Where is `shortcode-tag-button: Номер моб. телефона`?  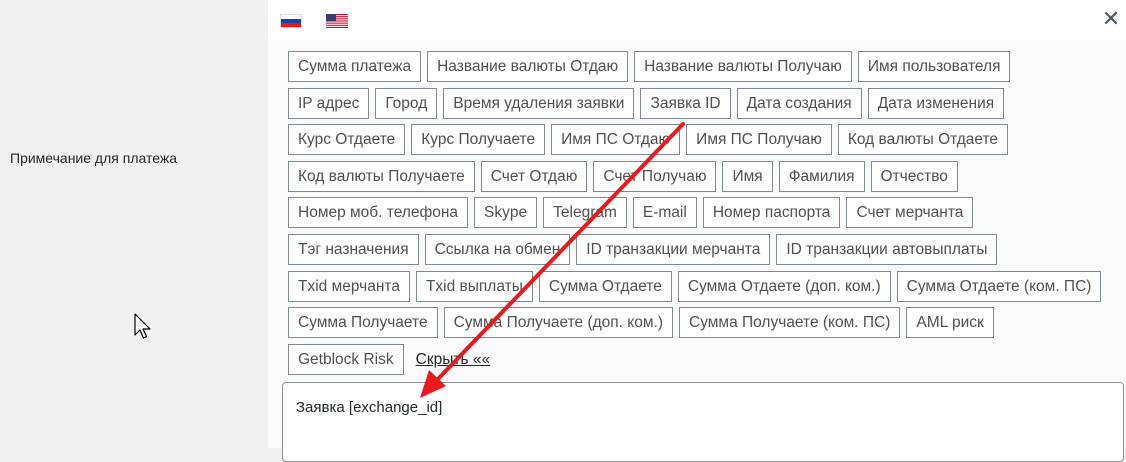 shortcode-tag-button: Номер моб. телефона is located at coordinates (378, 213).